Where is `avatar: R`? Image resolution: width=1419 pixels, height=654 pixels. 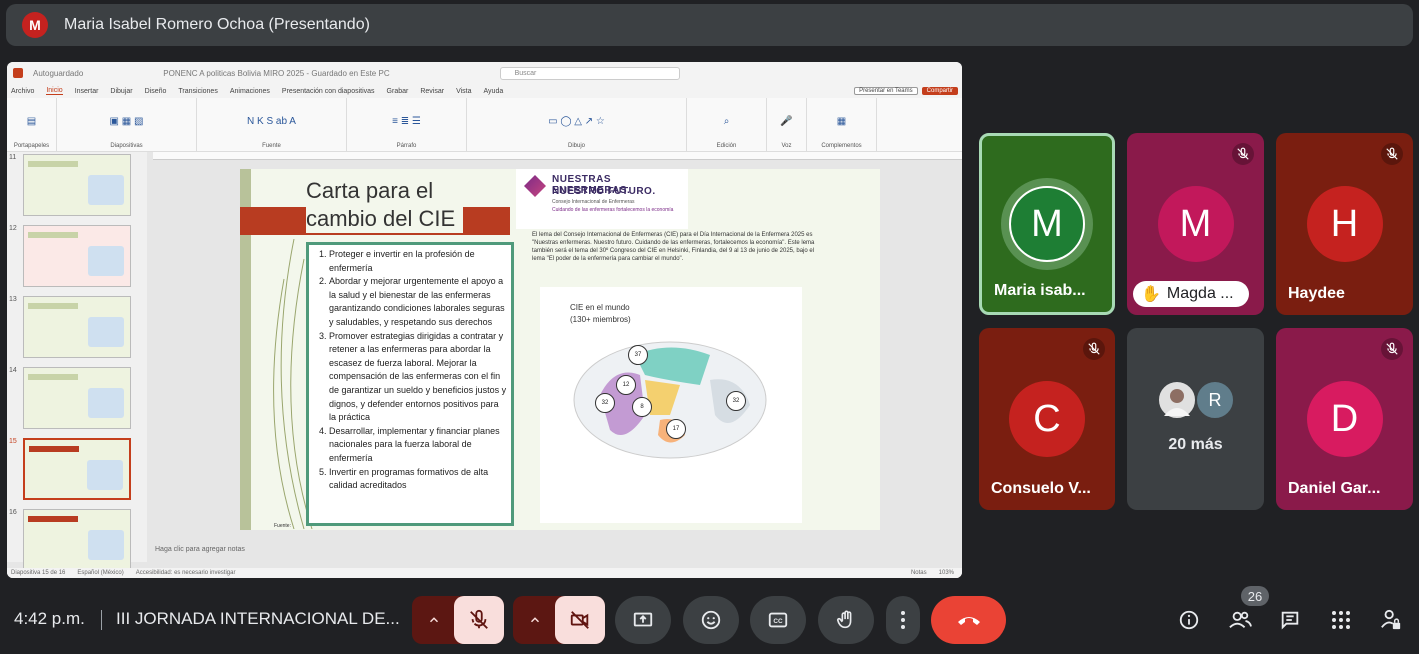
avatar: R is located at coordinates (1215, 400).